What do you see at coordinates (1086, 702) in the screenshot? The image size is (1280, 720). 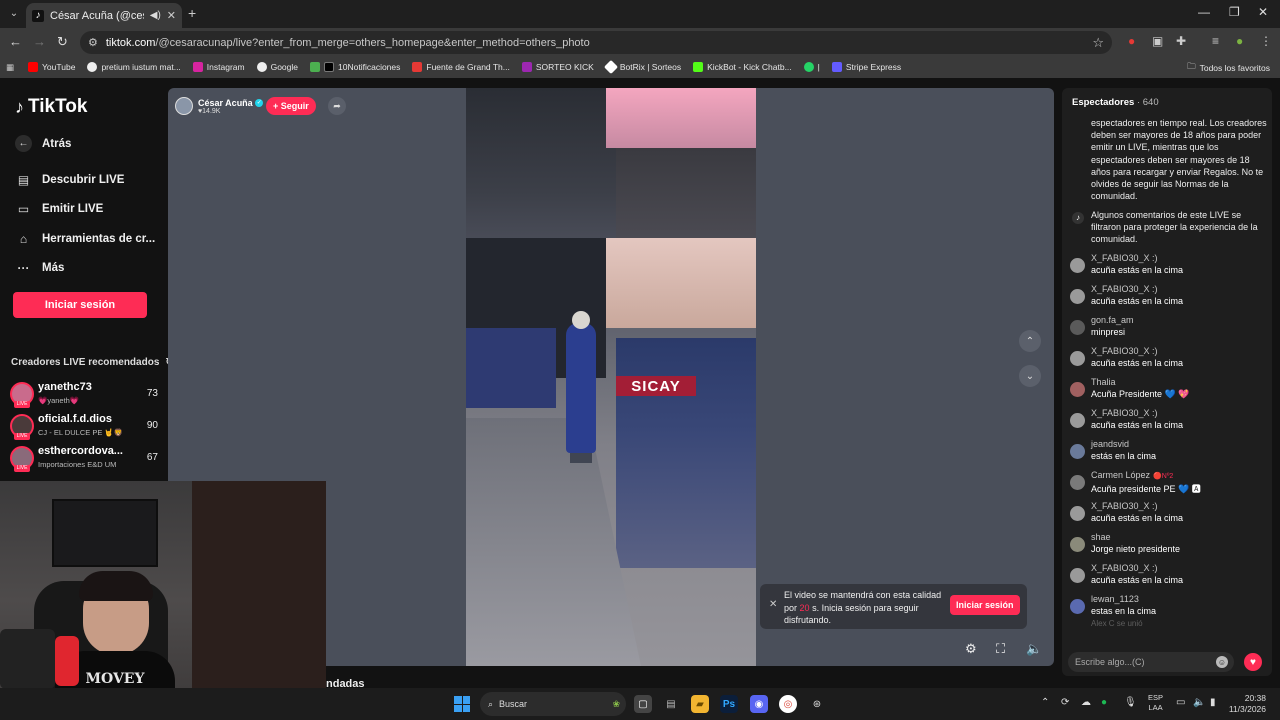 I see `tray-cloud-icon: ☁` at bounding box center [1086, 702].